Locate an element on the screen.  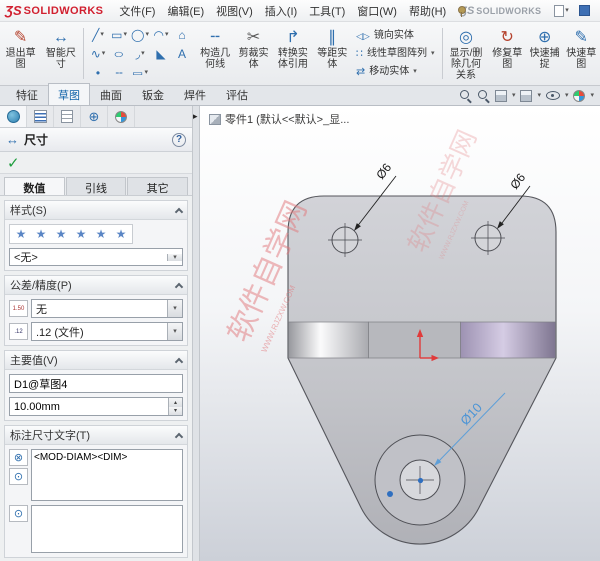
tab-sketch: 草图 is located at coordinates (69, 94).